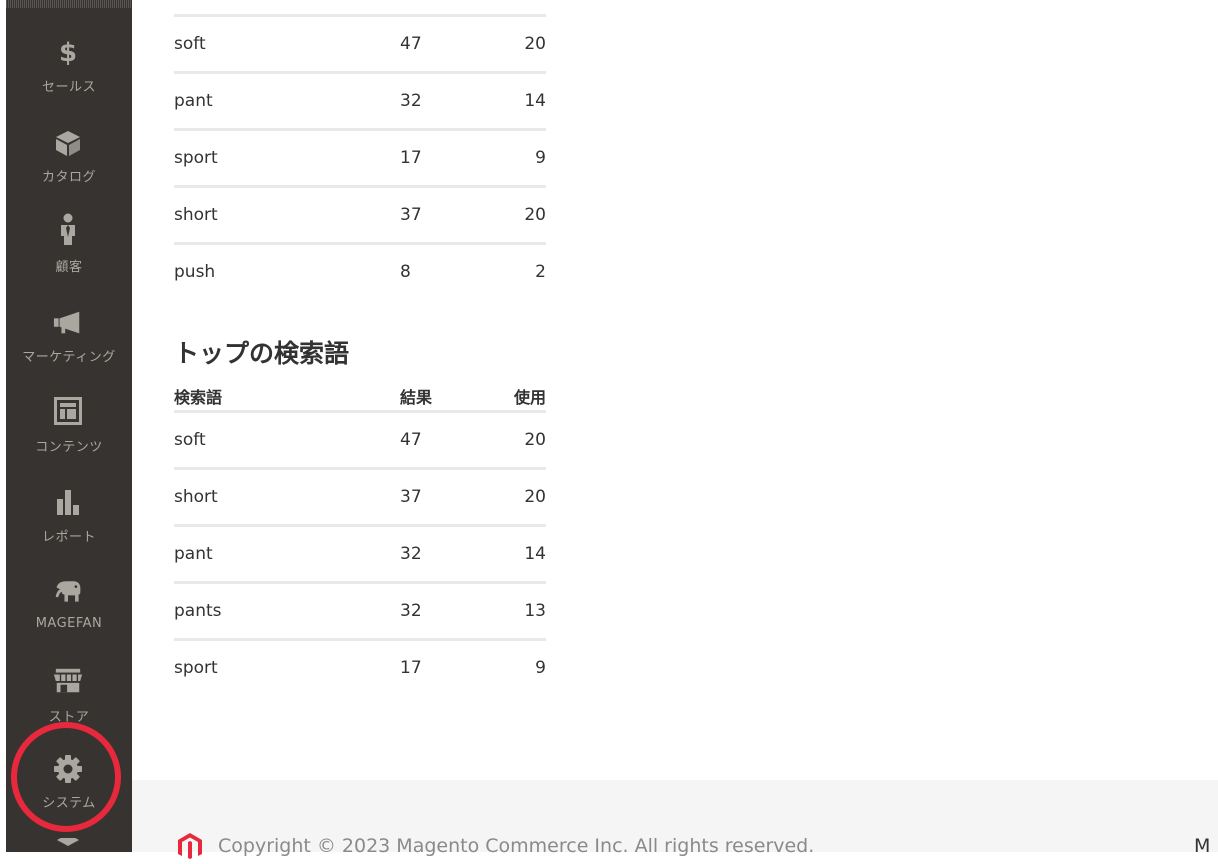 Image resolution: width=1218 pixels, height=864 pixels. I want to click on sidebar-item-stores: ストア, so click(69, 703).